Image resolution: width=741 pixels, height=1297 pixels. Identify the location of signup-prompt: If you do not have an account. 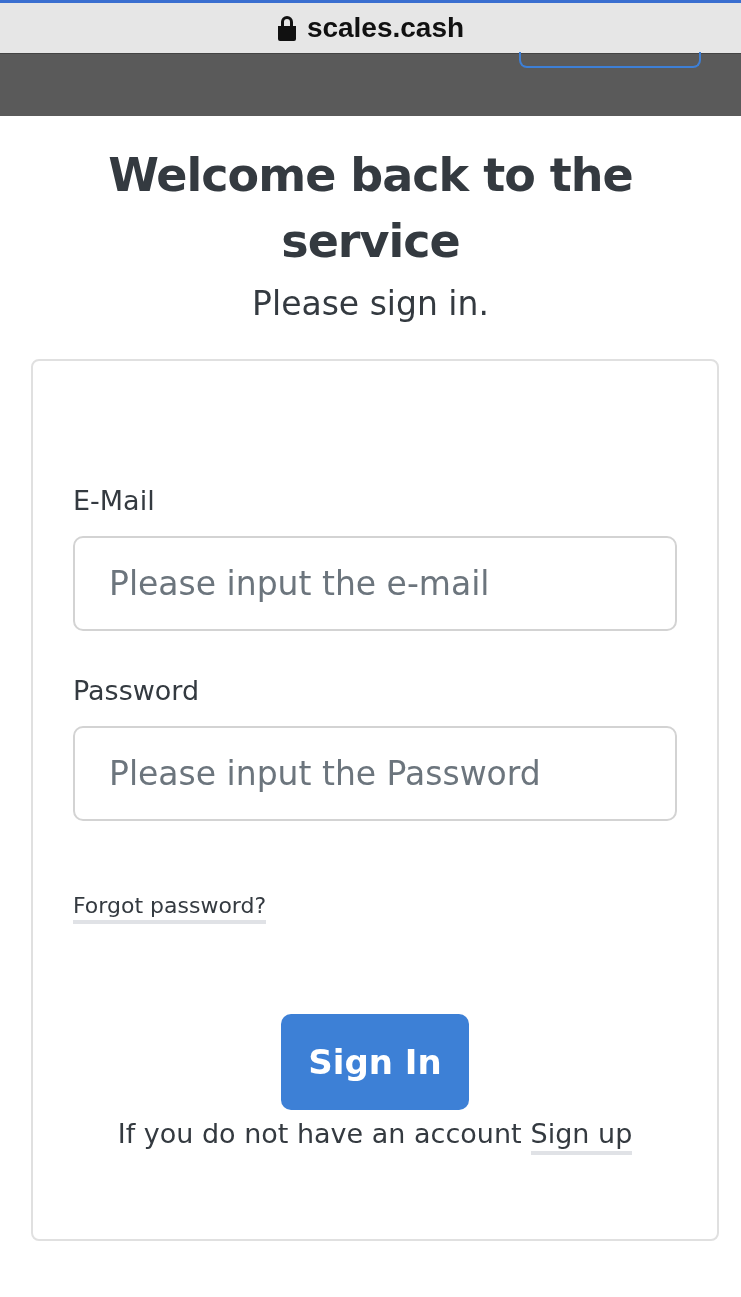
(319, 1133).